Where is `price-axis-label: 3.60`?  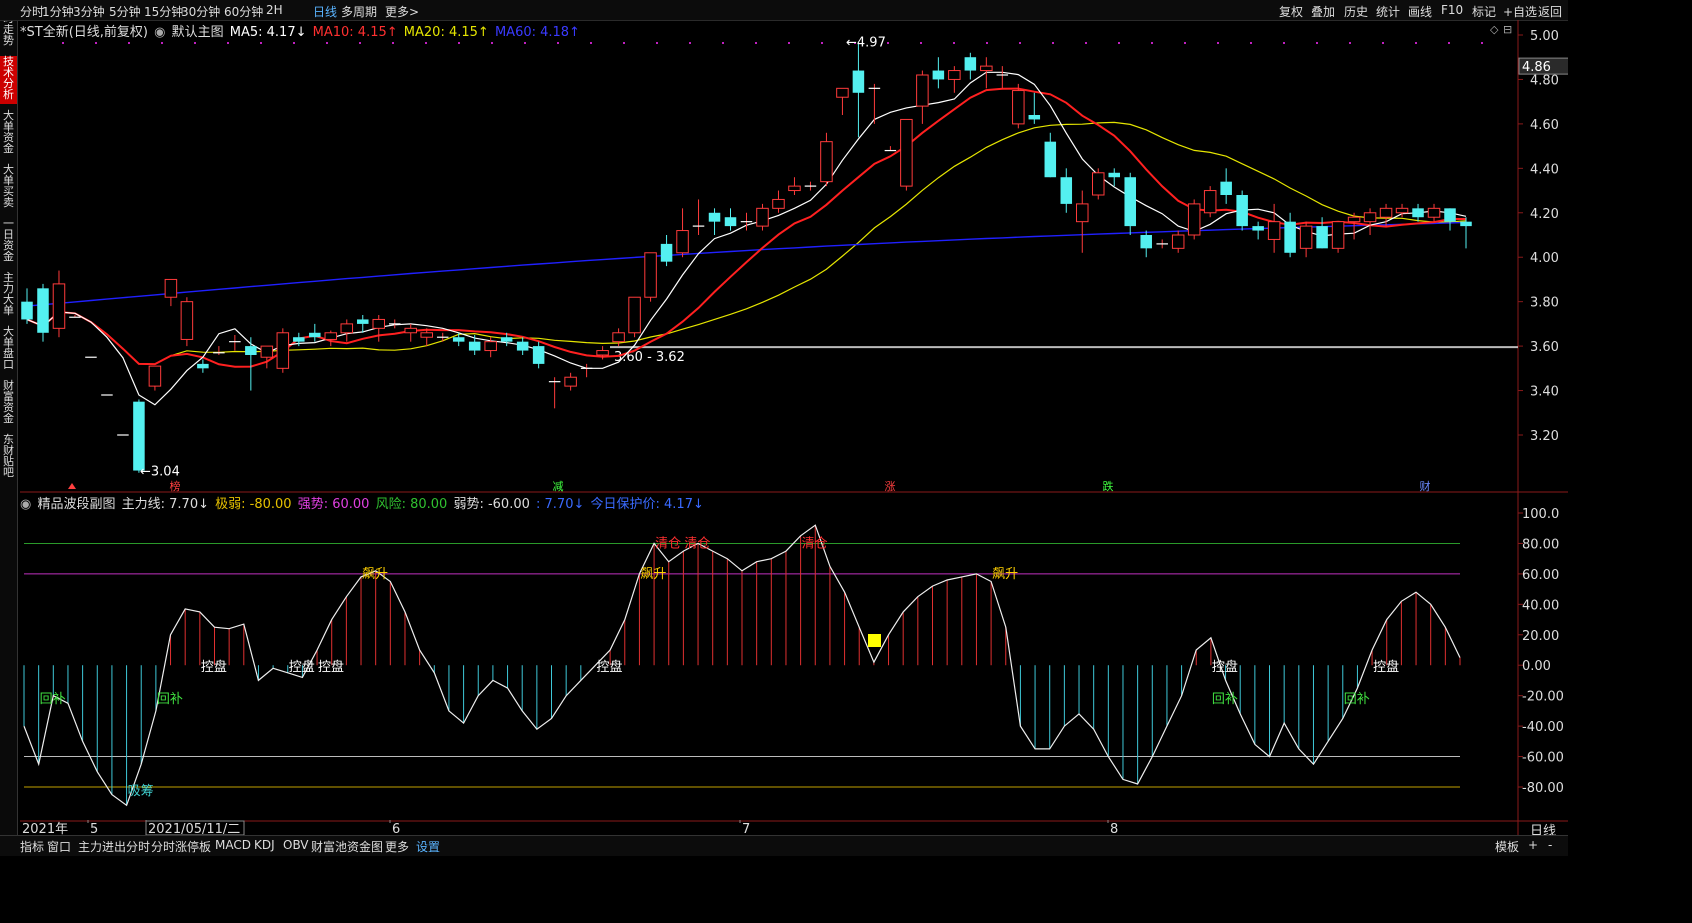 price-axis-label: 3.60 is located at coordinates (1544, 347).